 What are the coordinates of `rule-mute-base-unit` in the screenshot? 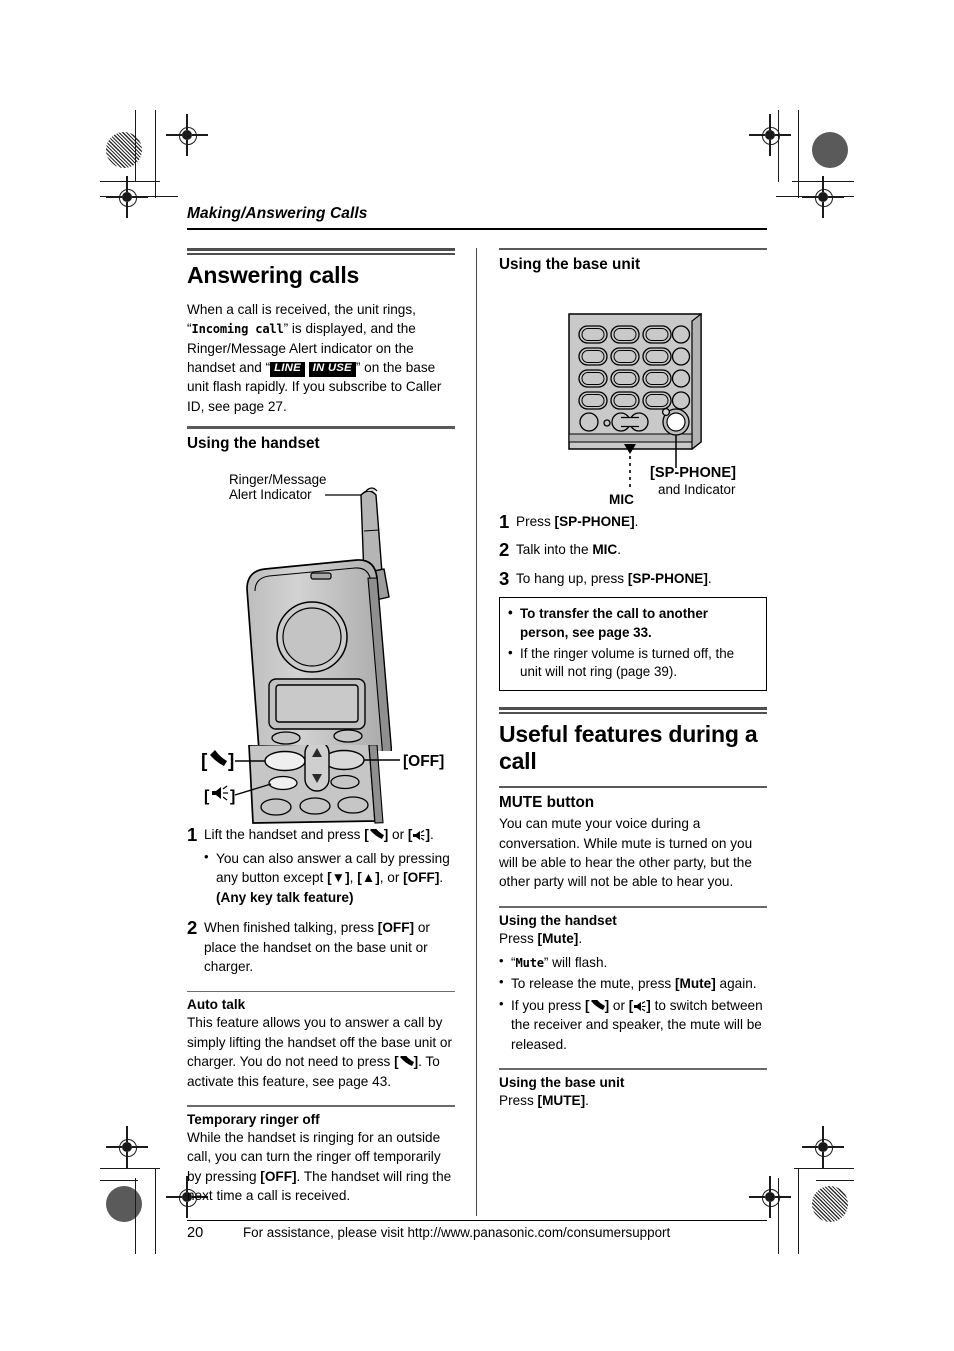 It's located at (633, 1069).